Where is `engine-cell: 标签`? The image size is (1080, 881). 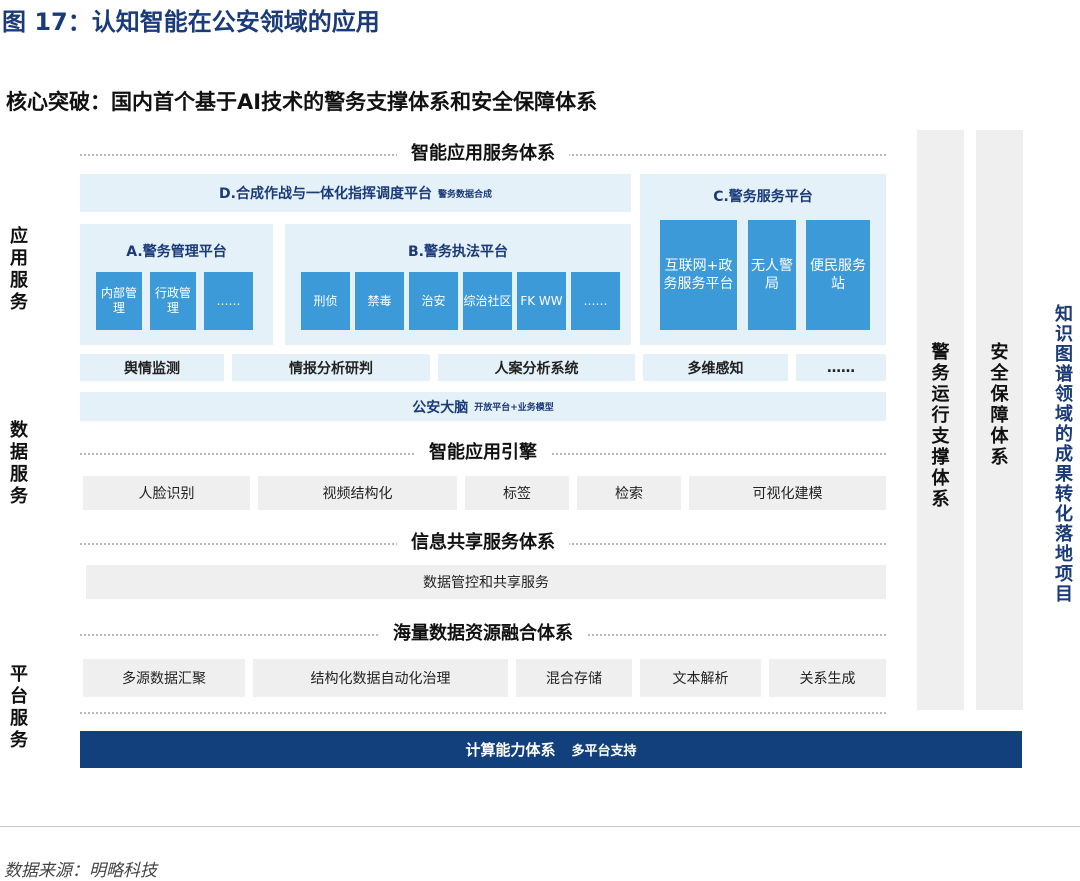
engine-cell: 标签 is located at coordinates (517, 493).